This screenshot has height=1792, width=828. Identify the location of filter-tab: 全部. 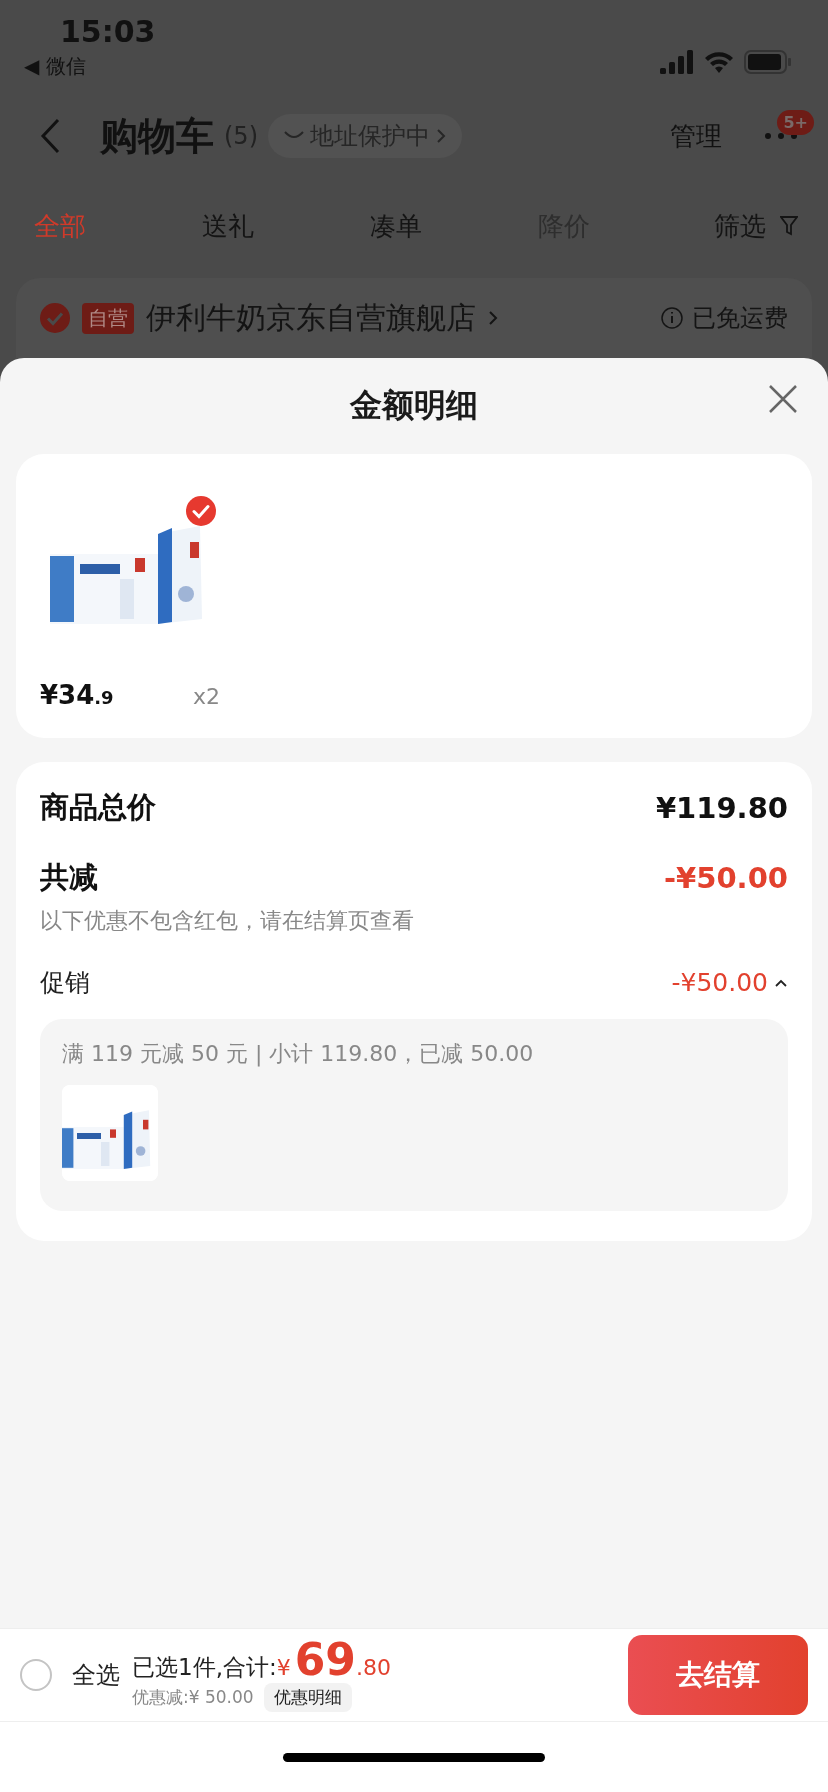
(118, 226).